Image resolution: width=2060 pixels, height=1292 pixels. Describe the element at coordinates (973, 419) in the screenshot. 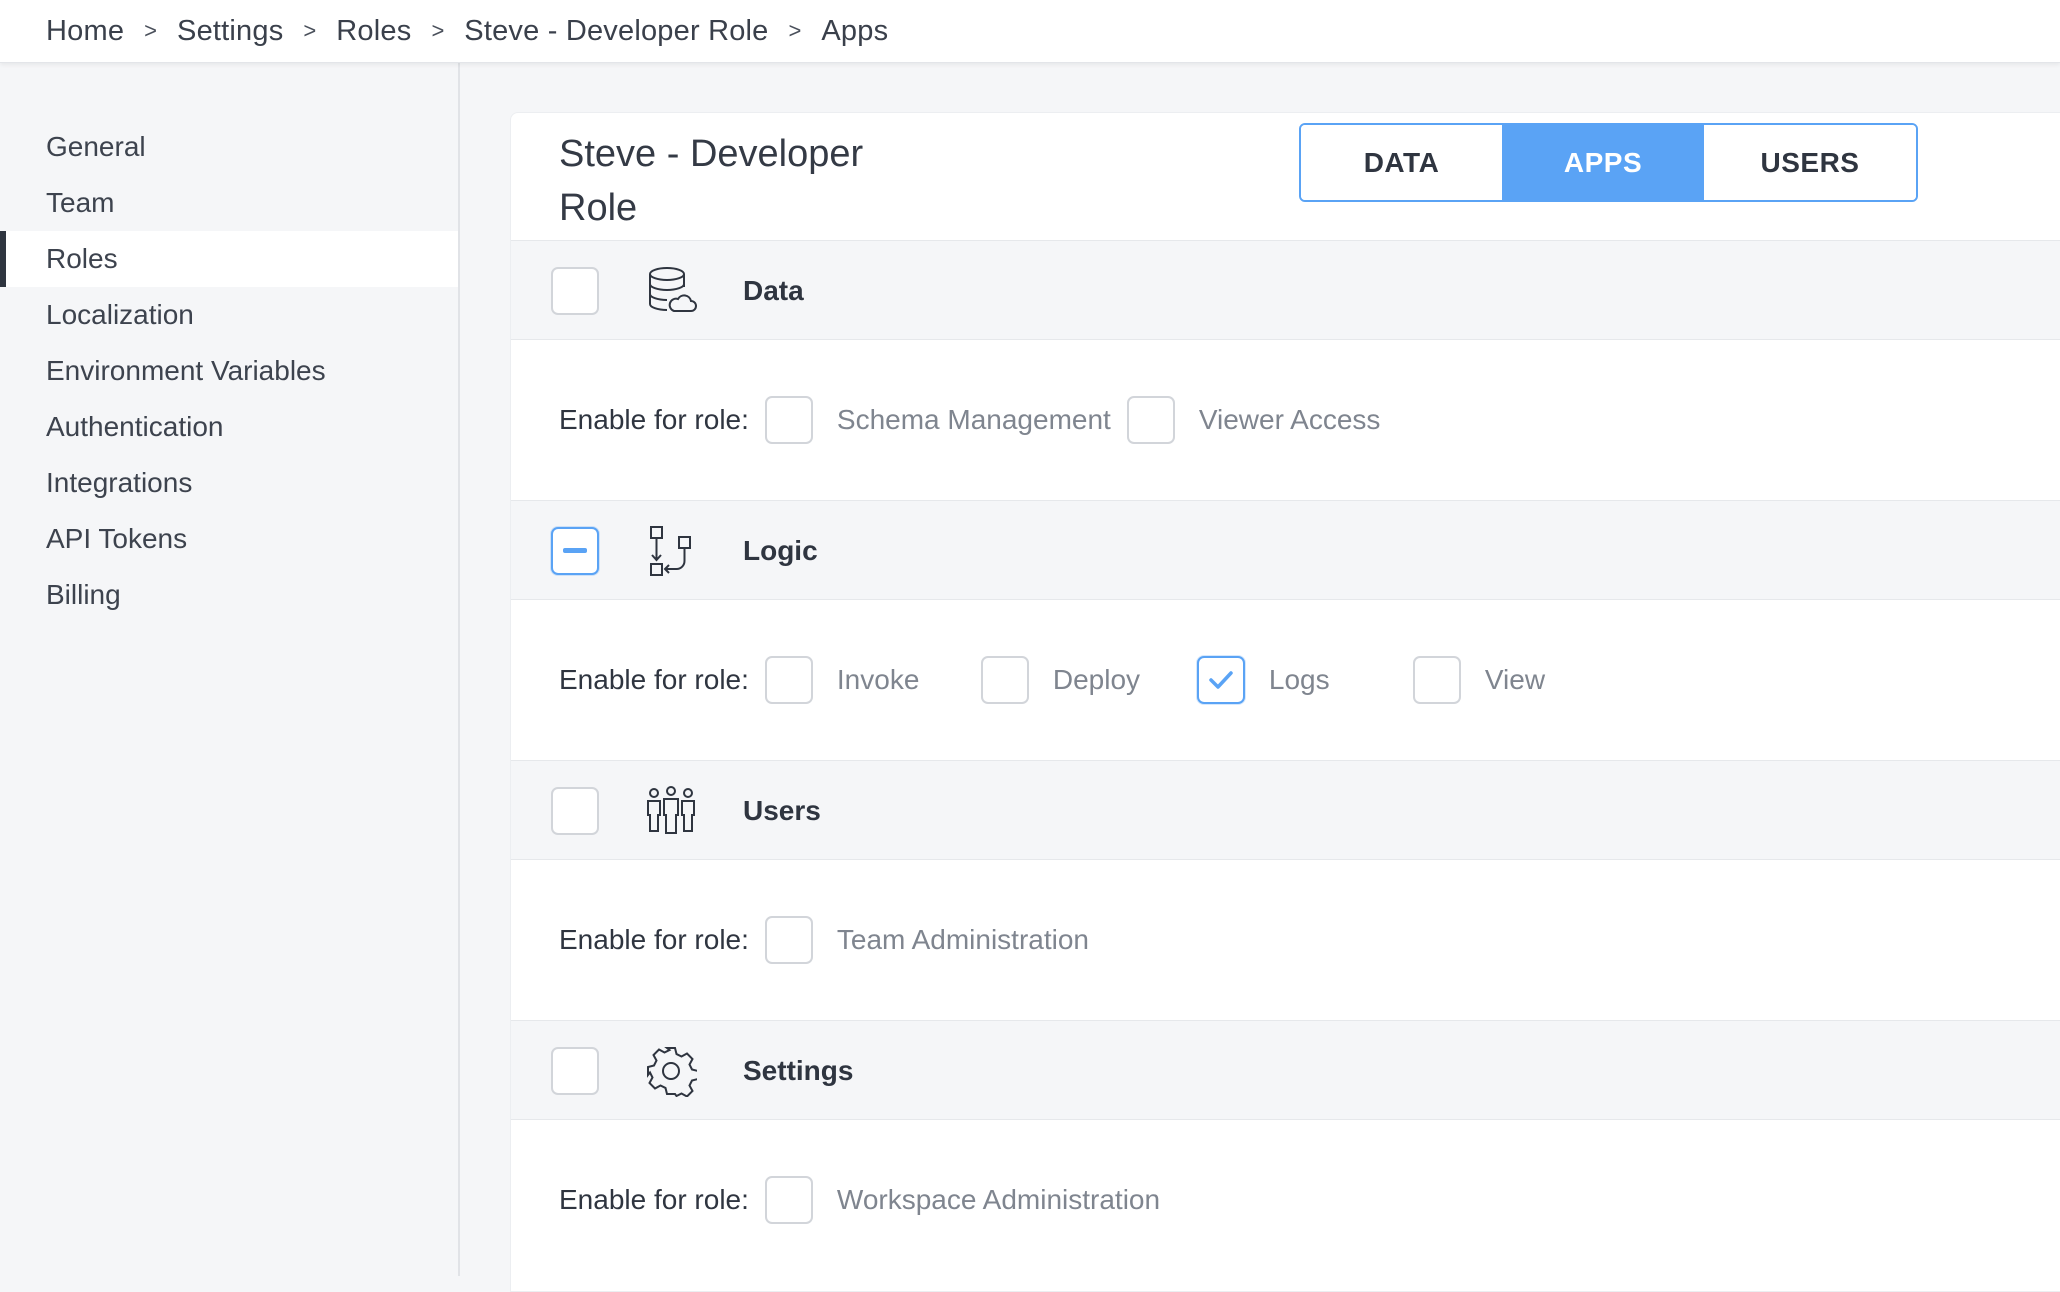

I see `option-label: Schema Management` at that location.